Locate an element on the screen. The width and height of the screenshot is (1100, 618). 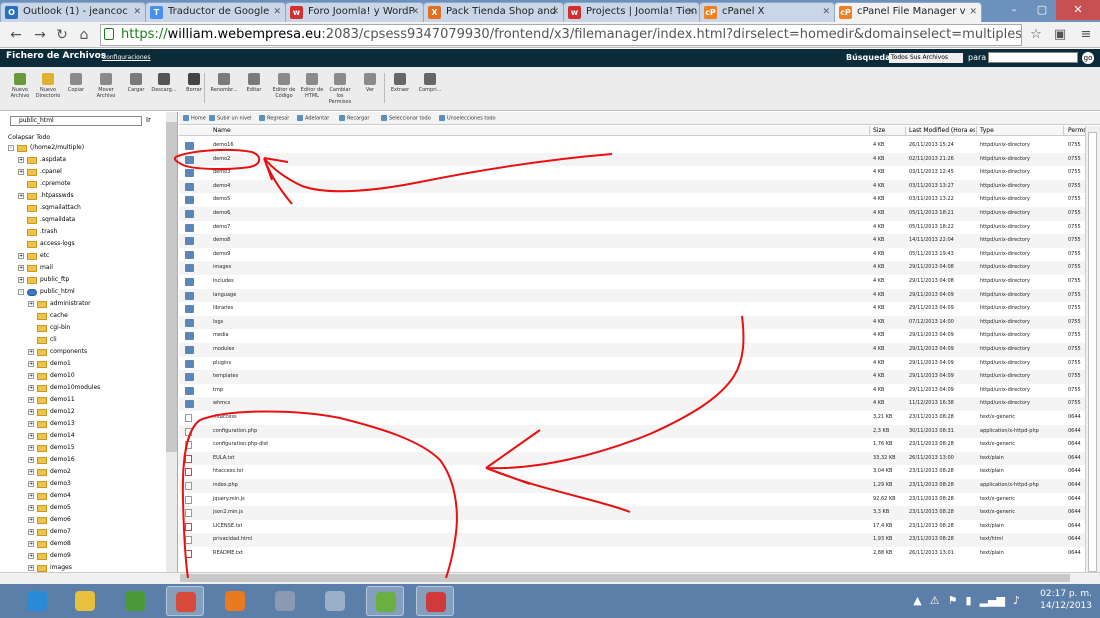
path-input: public_html is located at coordinates (76, 121).